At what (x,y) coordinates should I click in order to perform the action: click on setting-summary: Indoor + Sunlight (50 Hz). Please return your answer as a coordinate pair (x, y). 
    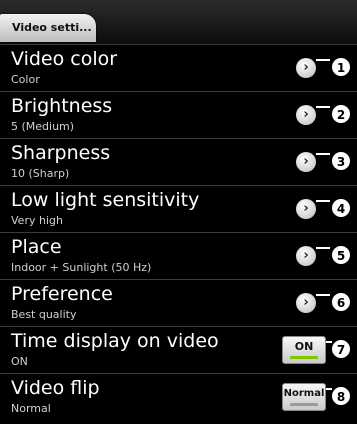
    Looking at the image, I should click on (81, 267).